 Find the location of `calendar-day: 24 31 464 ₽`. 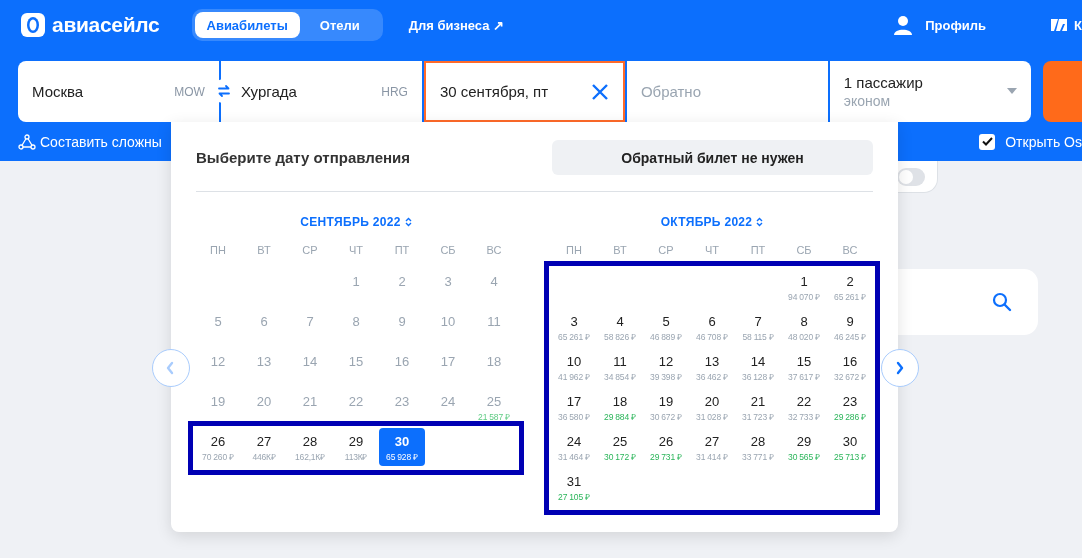

calendar-day: 24 31 464 ₽ is located at coordinates (574, 447).